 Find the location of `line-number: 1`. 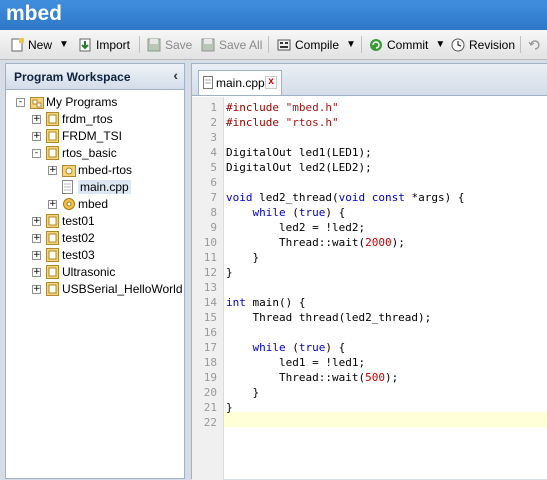

line-number: 1 is located at coordinates (213, 107).